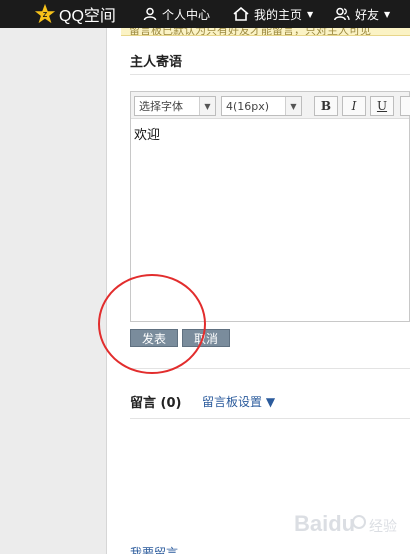 The height and width of the screenshot is (554, 410). Describe the element at coordinates (161, 106) in the screenshot. I see `font-family-value: 选择字体` at that location.